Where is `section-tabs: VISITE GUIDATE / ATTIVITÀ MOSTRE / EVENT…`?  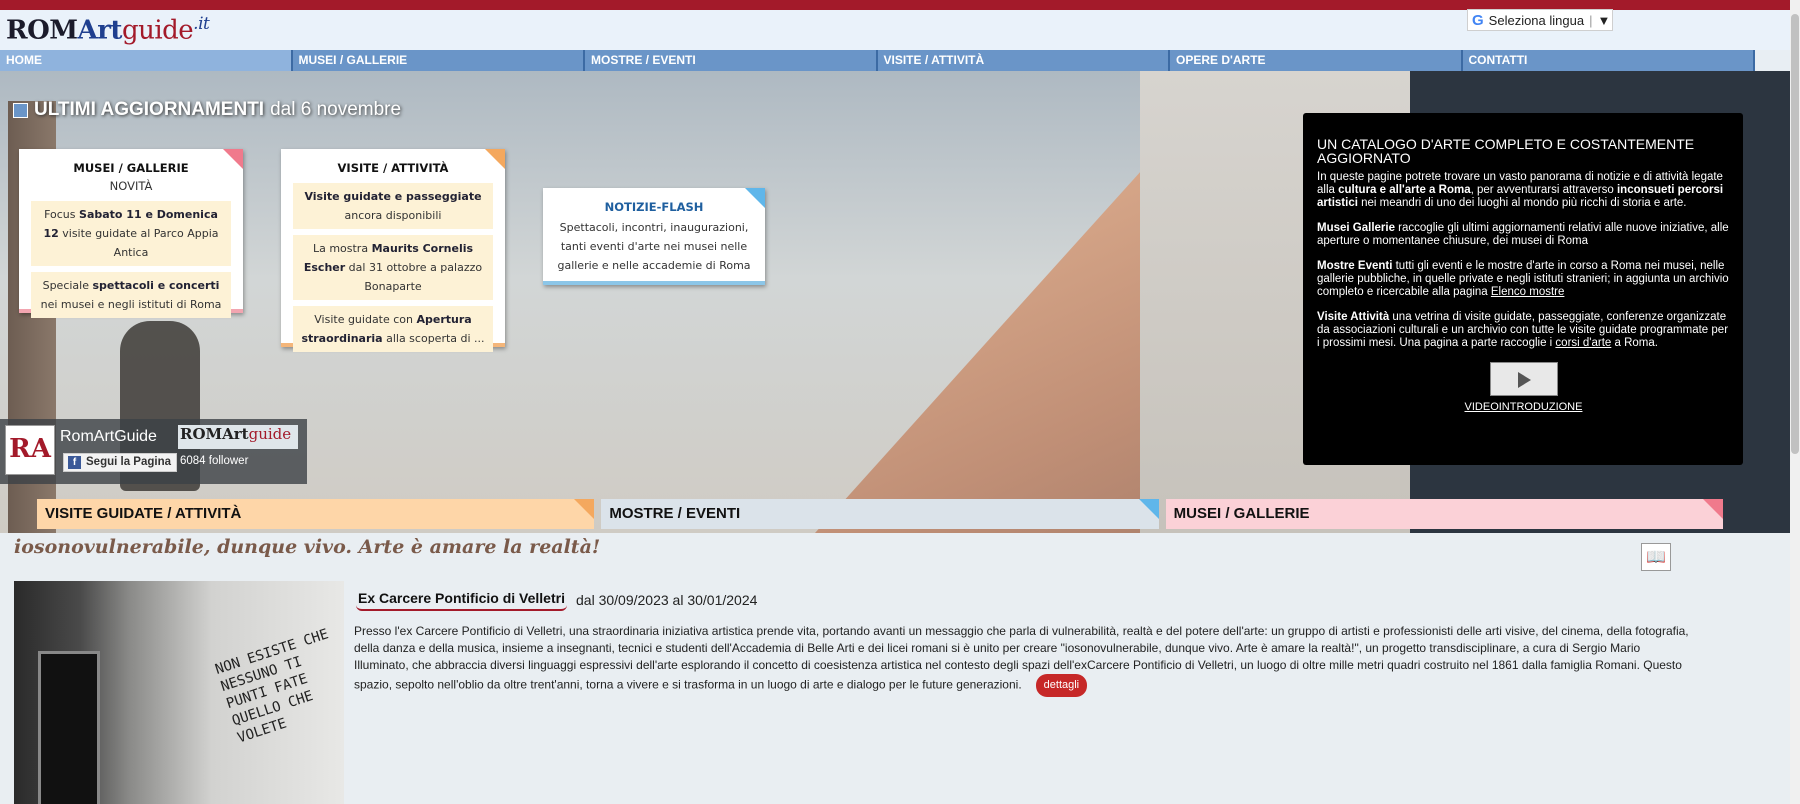
section-tabs: VISITE GUIDATE / ATTIVITÀ MOSTRE / EVENT… is located at coordinates (880, 514).